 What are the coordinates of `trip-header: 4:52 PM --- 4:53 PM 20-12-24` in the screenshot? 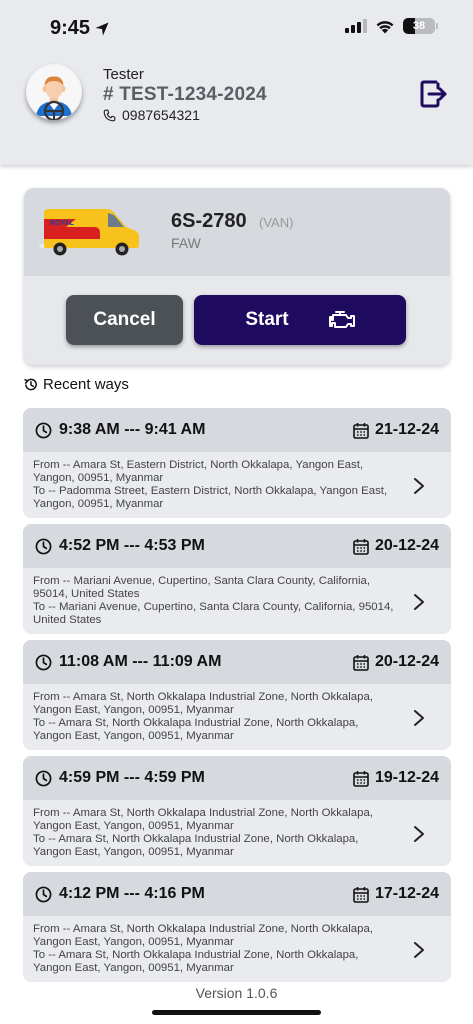 It's located at (237, 546).